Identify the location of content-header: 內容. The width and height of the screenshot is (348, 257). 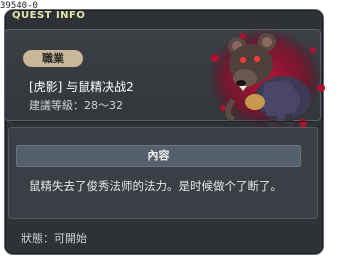
(158, 156).